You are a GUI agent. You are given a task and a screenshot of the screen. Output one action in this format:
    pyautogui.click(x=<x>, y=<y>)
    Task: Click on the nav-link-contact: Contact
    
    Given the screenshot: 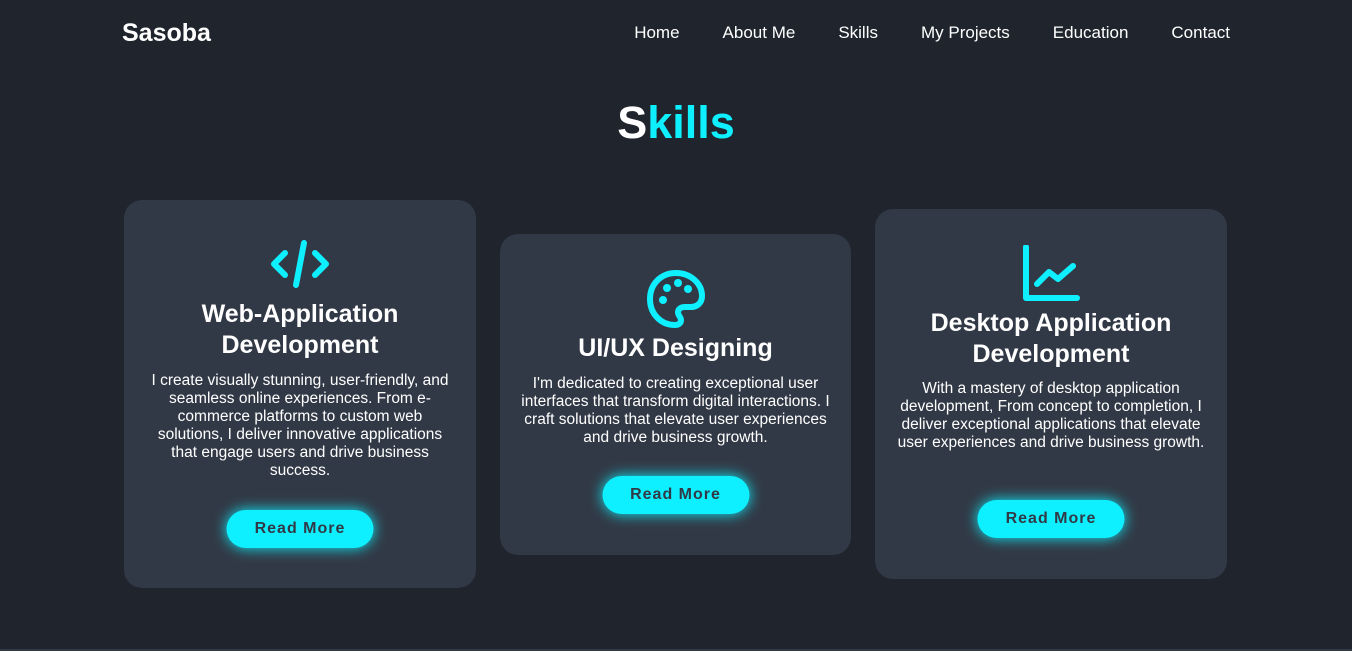 What is the action you would take?
    pyautogui.click(x=1200, y=33)
    